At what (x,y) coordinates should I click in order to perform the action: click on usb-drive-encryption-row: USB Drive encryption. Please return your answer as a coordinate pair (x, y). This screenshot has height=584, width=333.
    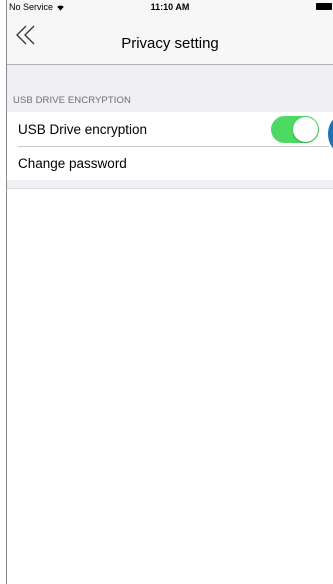
    Looking at the image, I should click on (170, 129).